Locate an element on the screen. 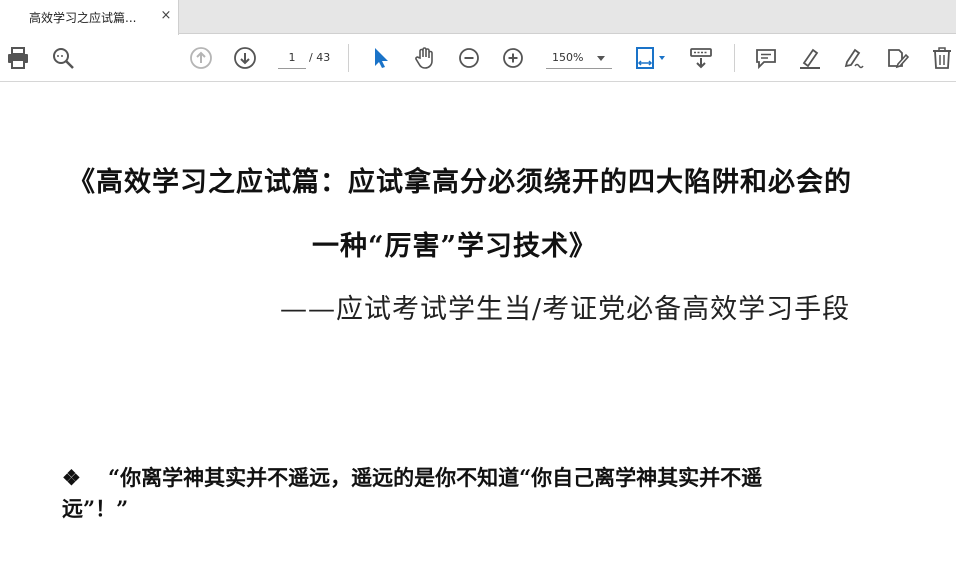  fill-sign-icon is located at coordinates (898, 58).